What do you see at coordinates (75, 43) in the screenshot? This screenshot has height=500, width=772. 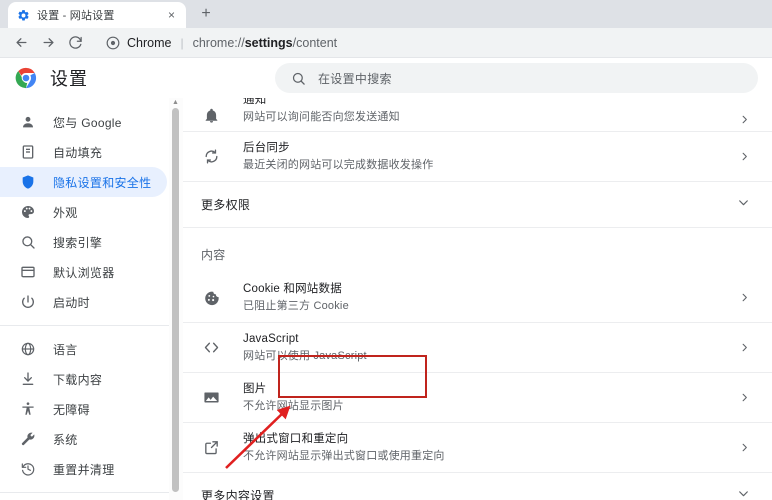 I see `reload-button` at bounding box center [75, 43].